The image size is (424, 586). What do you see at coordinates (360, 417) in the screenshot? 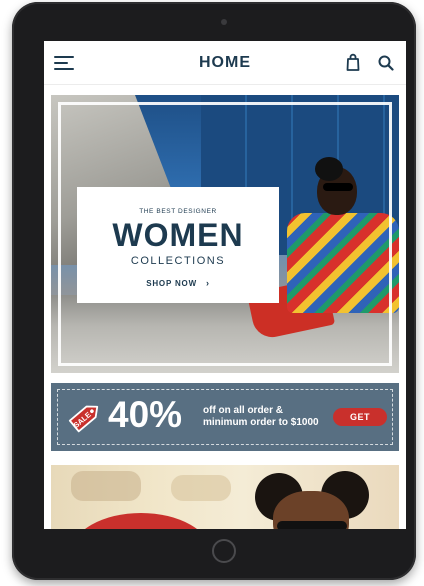
I see `get-button: GET` at bounding box center [360, 417].